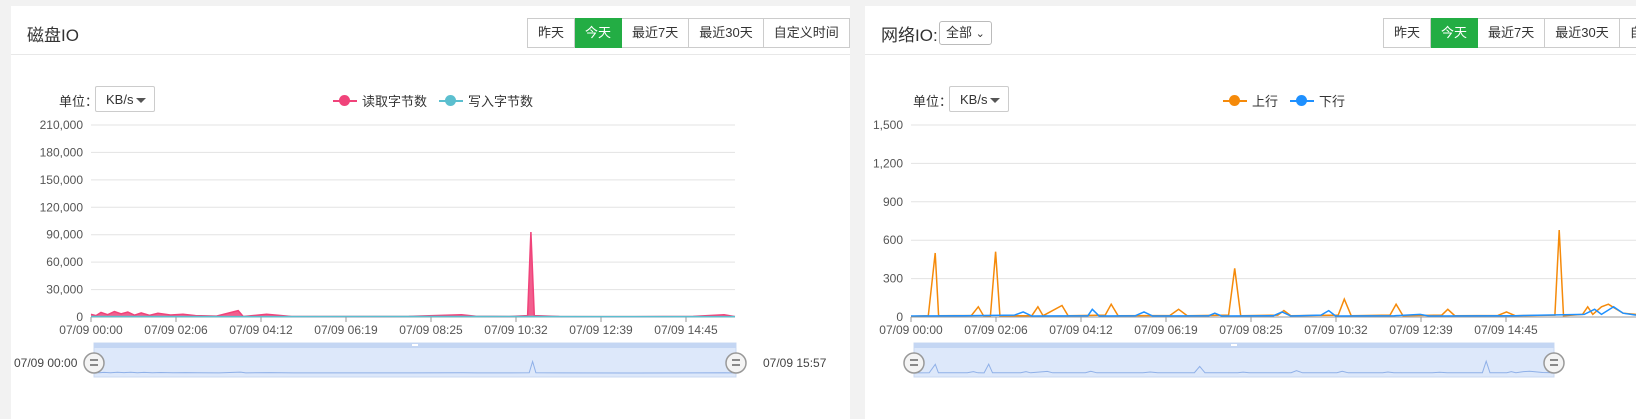 The height and width of the screenshot is (419, 1636). I want to click on y-tick-label: 1,500, so click(888, 125).